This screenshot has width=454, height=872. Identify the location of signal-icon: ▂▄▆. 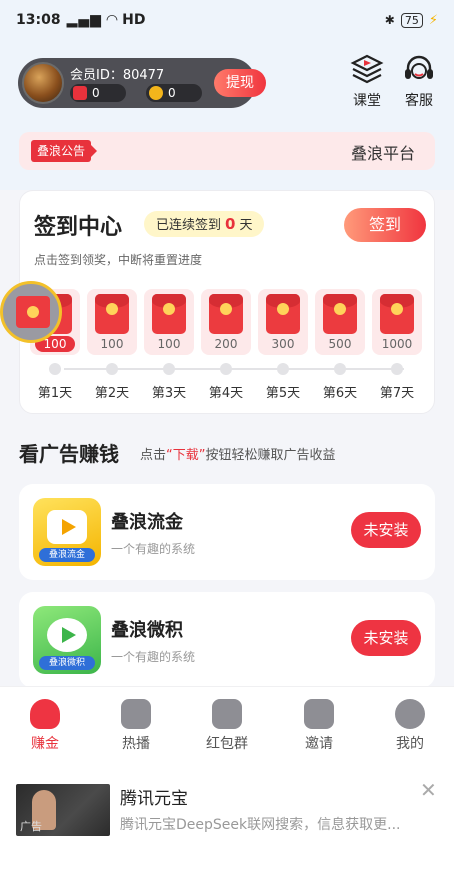
(84, 20).